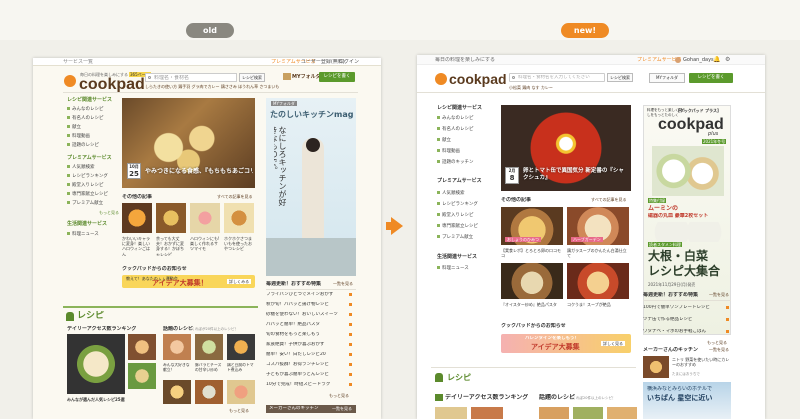 This screenshot has width=800, height=419. What do you see at coordinates (306, 315) in the screenshot?
I see `old-daily-item: 砂糖を使わない！おいしいスイーツ` at bounding box center [306, 315].